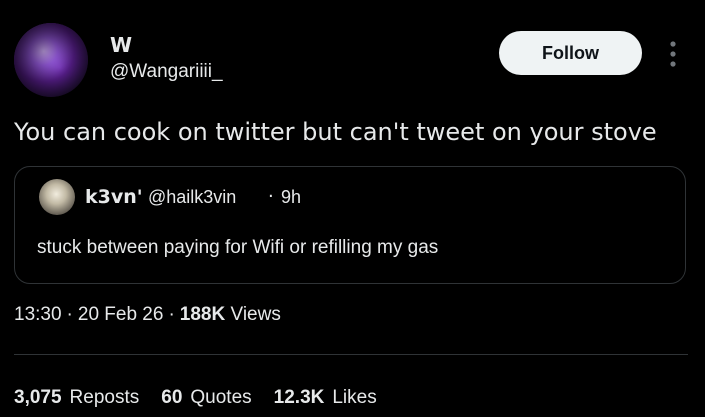 Image resolution: width=705 pixels, height=417 pixels. What do you see at coordinates (166, 72) in the screenshot?
I see `author-handle: @Wangariiii_` at bounding box center [166, 72].